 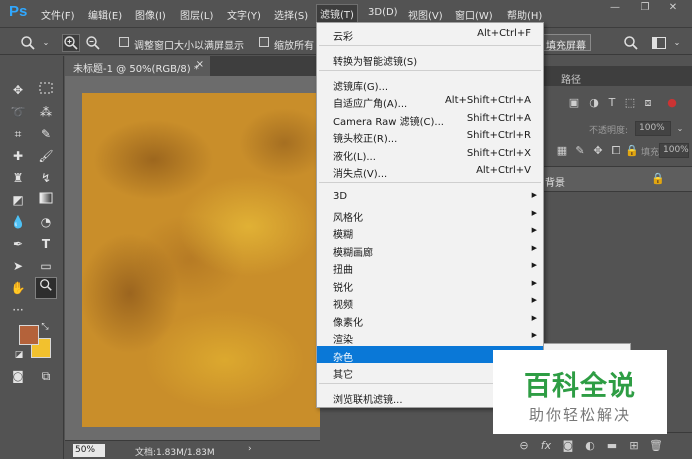 I want to click on menu-item-blur: 模糊 ▶, so click(x=430, y=232).